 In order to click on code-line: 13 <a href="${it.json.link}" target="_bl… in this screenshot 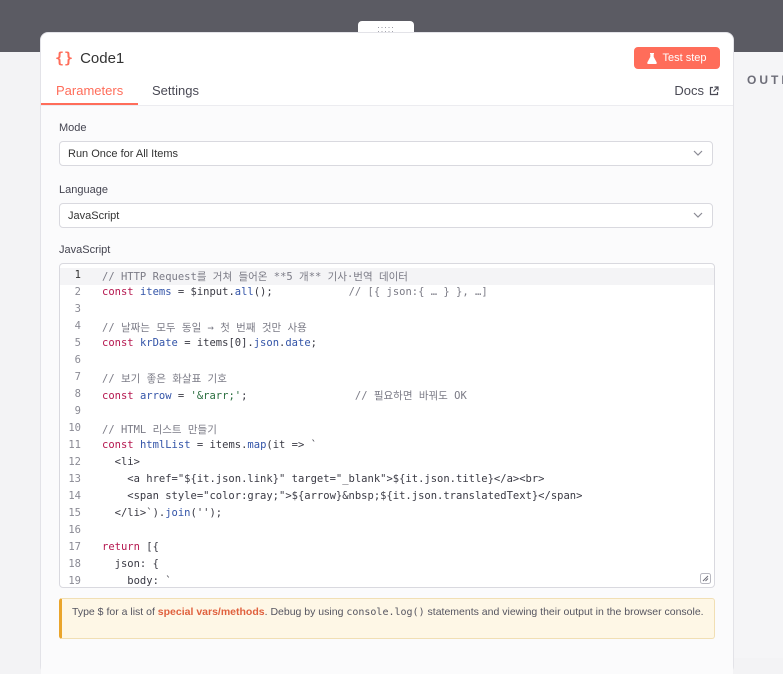, I will do `click(387, 480)`.